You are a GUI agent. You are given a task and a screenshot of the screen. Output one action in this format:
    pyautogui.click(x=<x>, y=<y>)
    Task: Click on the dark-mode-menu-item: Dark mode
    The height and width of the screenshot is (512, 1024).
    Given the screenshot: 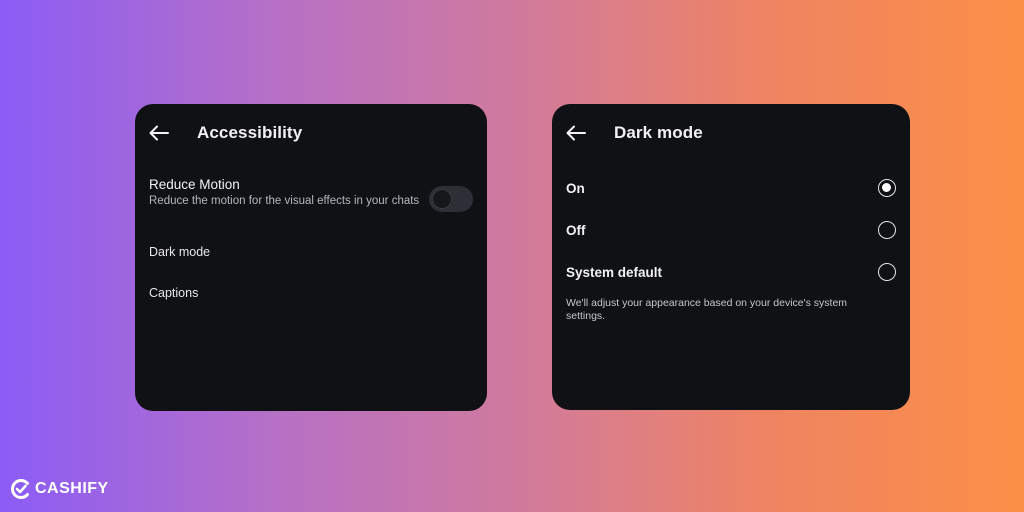 What is the action you would take?
    pyautogui.click(x=179, y=252)
    